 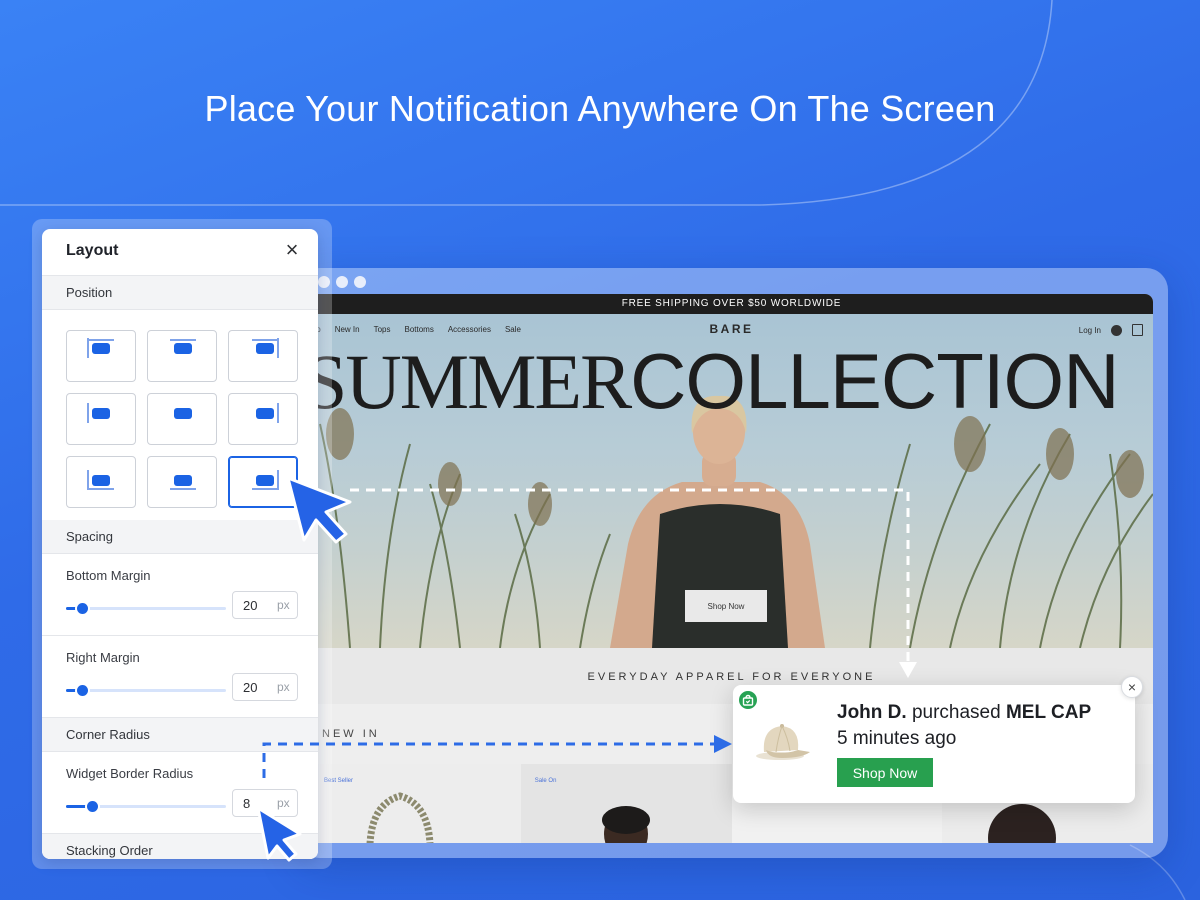 I want to click on border-radius-input, so click(x=258, y=803).